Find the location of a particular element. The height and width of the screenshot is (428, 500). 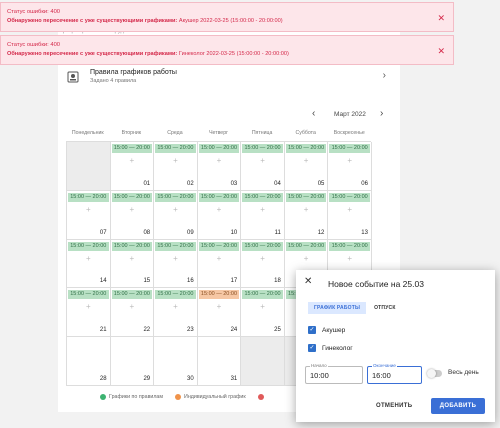

day-cell: 15:00 — 20:00 +24 is located at coordinates (219, 313).